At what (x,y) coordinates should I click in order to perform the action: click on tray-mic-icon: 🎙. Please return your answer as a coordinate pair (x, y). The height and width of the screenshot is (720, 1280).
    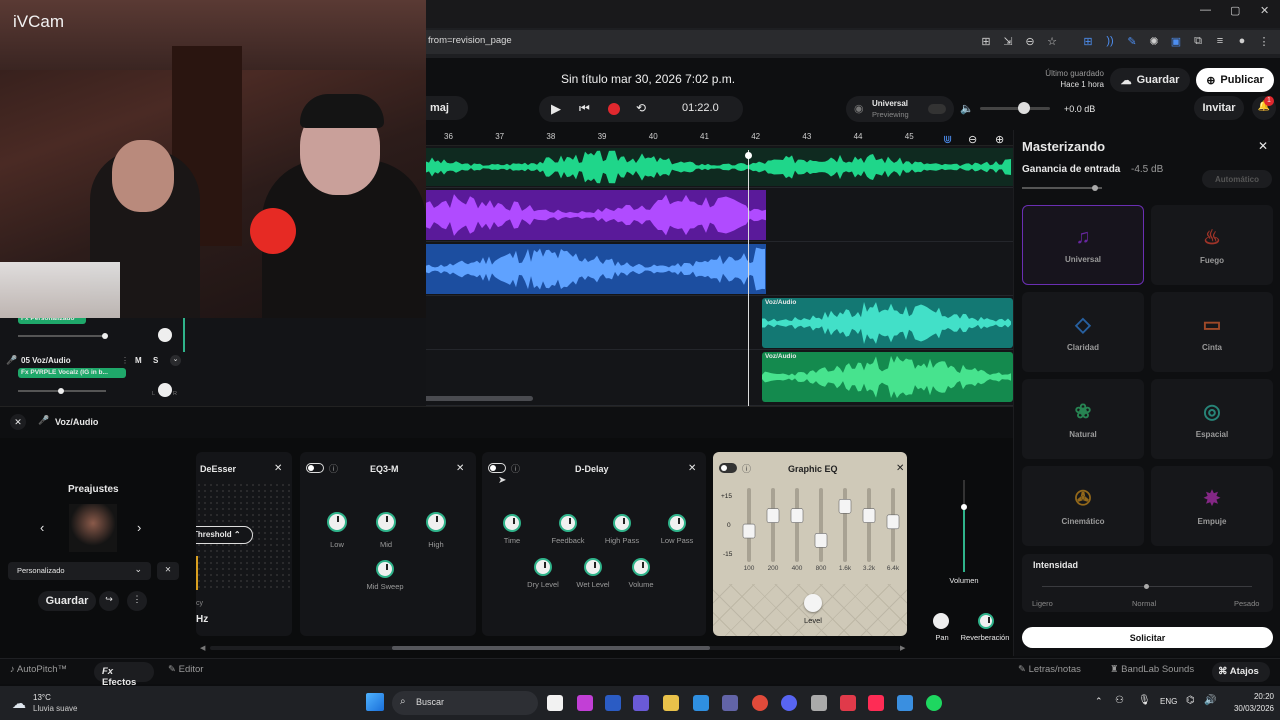
    Looking at the image, I should click on (1144, 700).